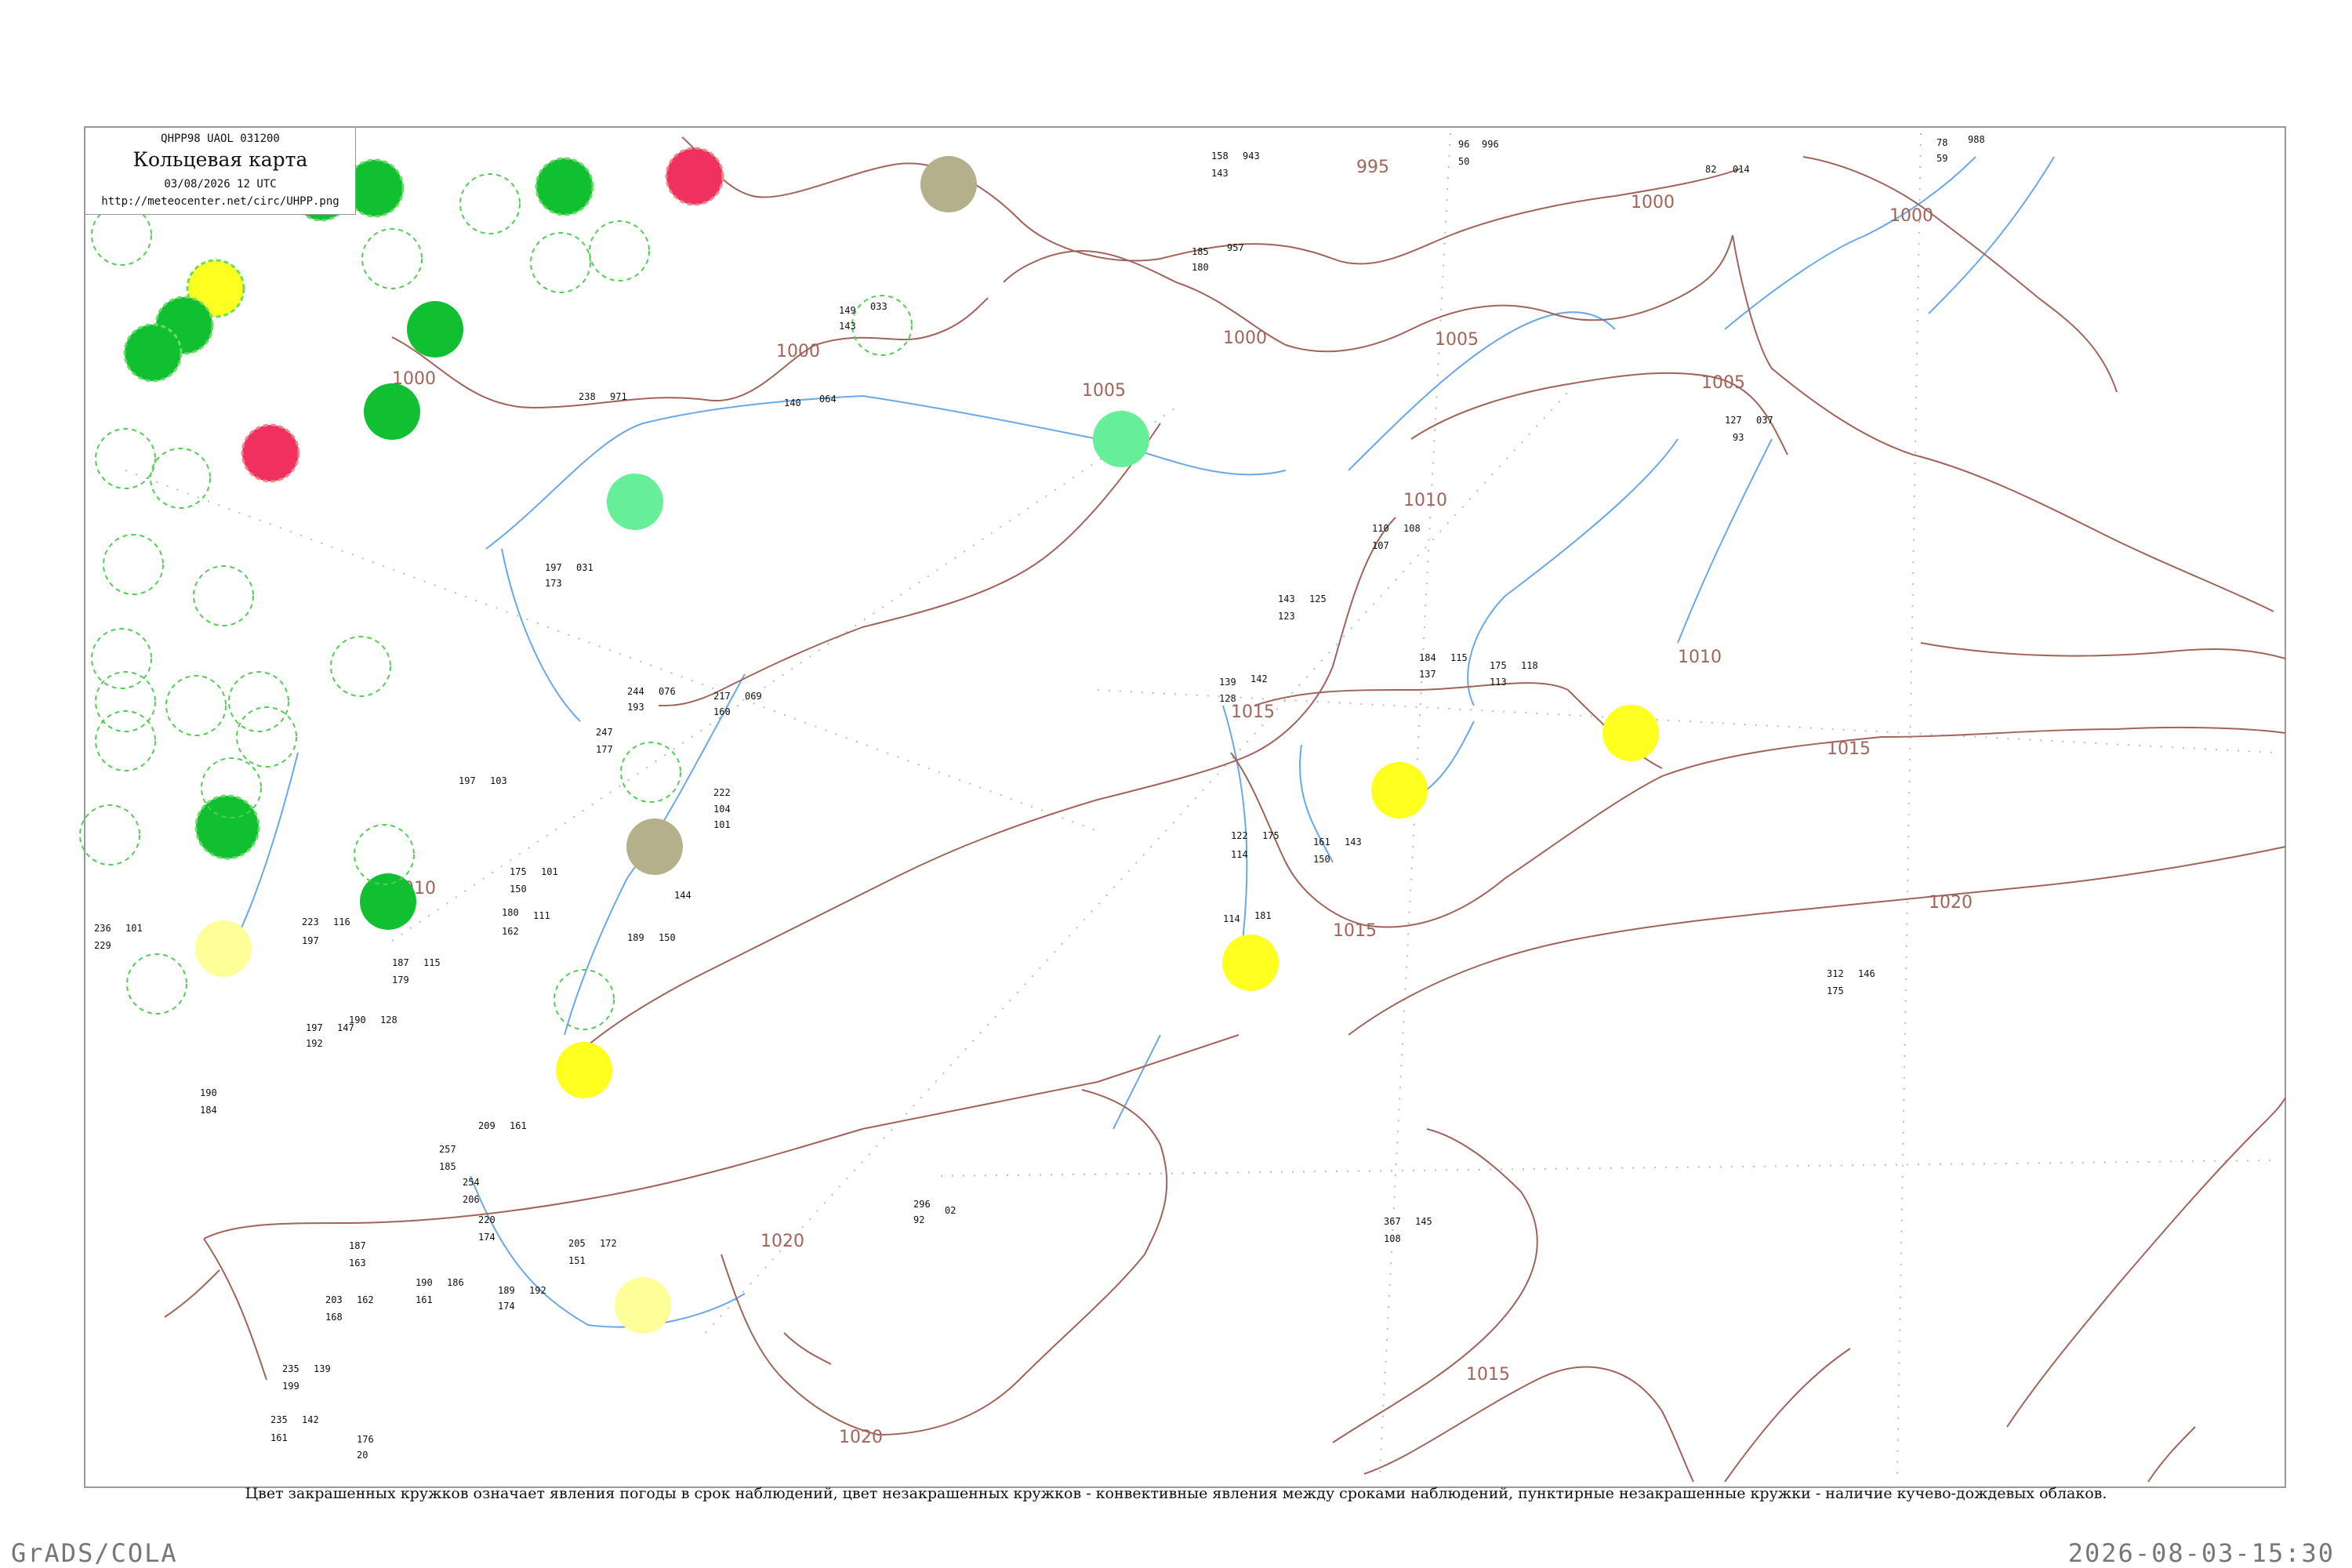 The width and height of the screenshot is (2352, 1568). I want to click on svg-text: 244, so click(635, 691).